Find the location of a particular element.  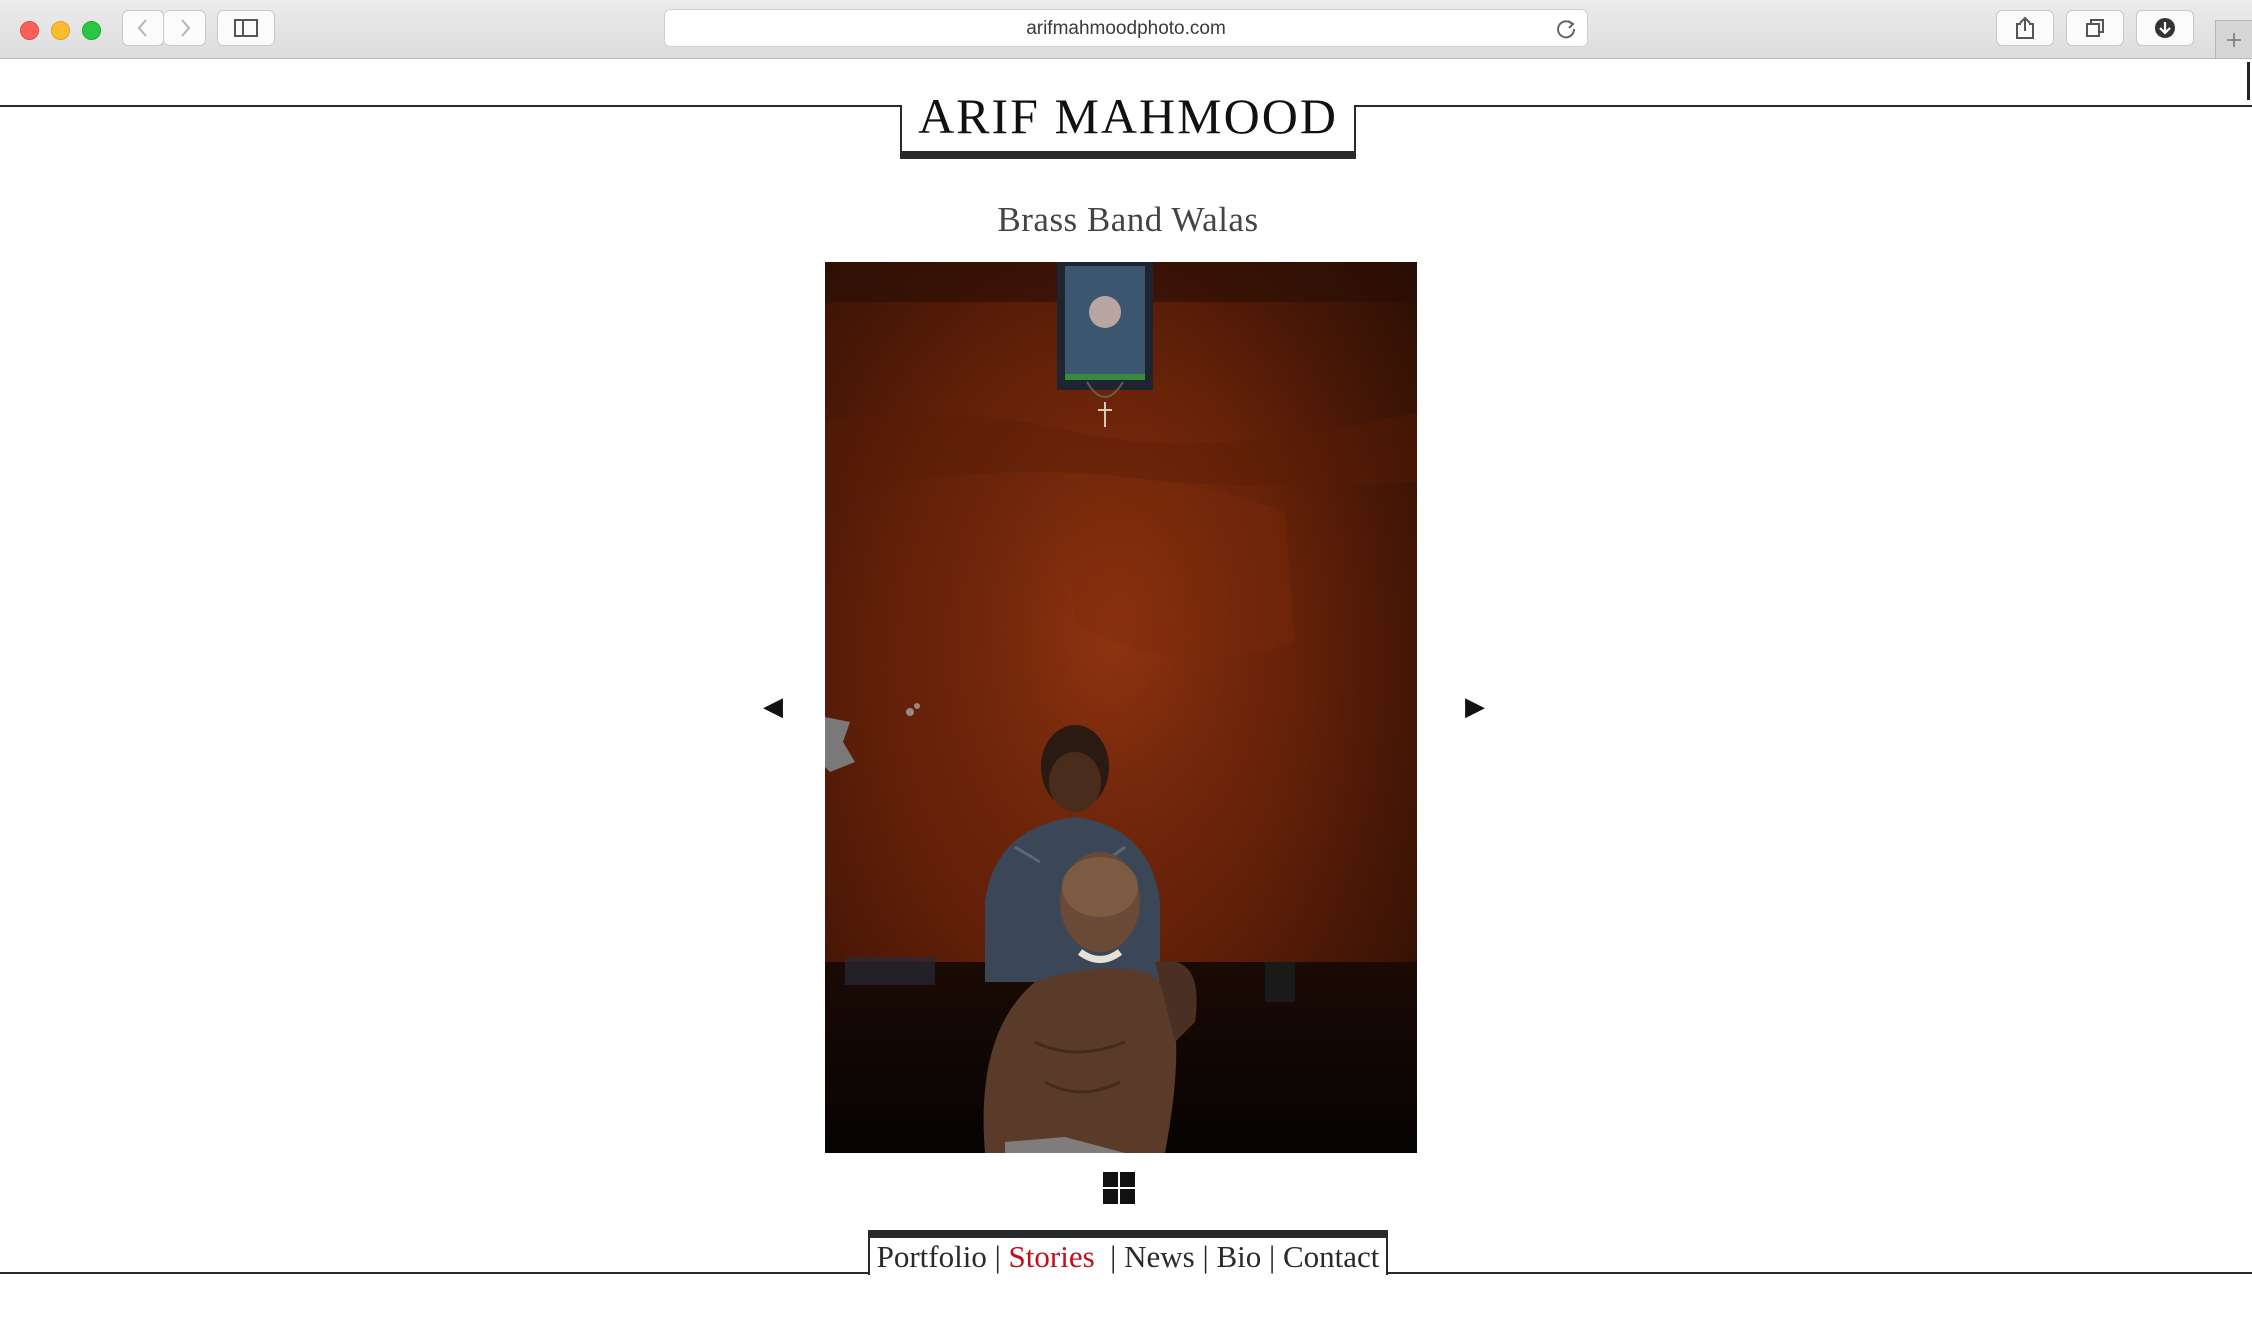

site-title: ARIF MAHMOOD is located at coordinates (1128, 116).